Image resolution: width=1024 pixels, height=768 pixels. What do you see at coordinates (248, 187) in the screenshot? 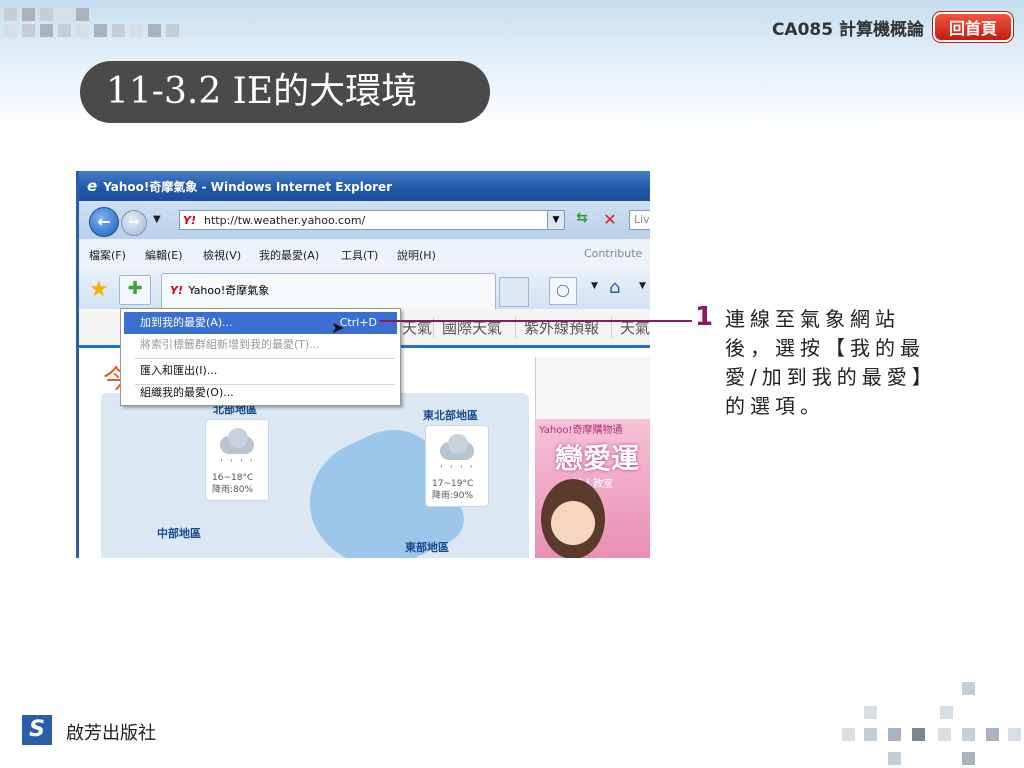
I see `window-title: Yahoo!奇摩氣象 - Windows Internet Explorer` at bounding box center [248, 187].